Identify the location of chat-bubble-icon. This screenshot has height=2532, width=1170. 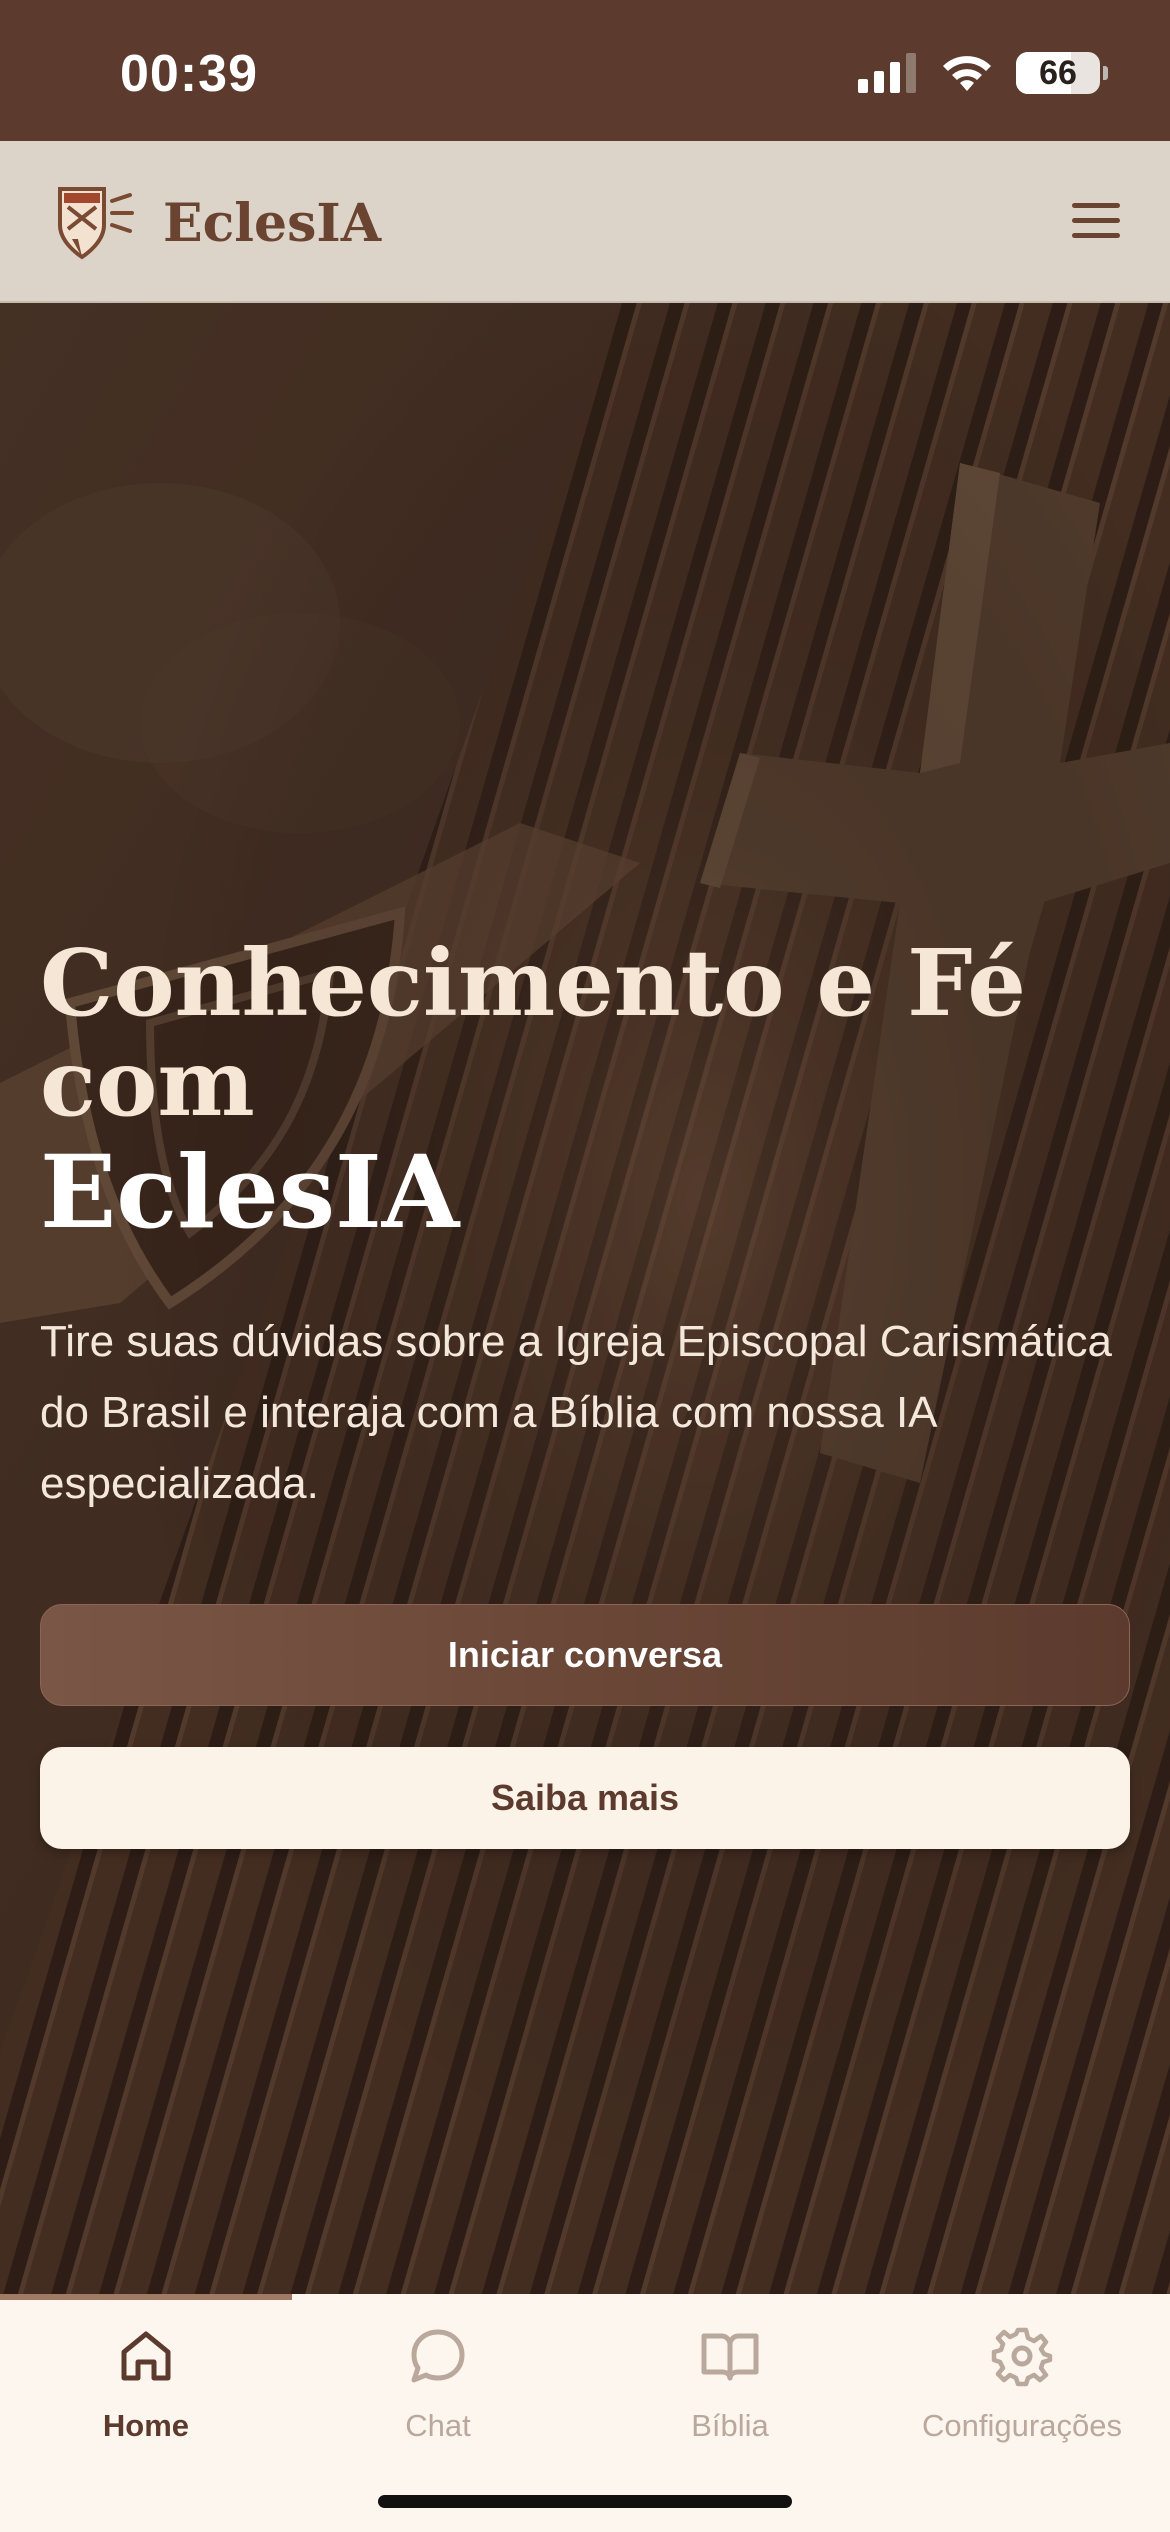
(438, 2356).